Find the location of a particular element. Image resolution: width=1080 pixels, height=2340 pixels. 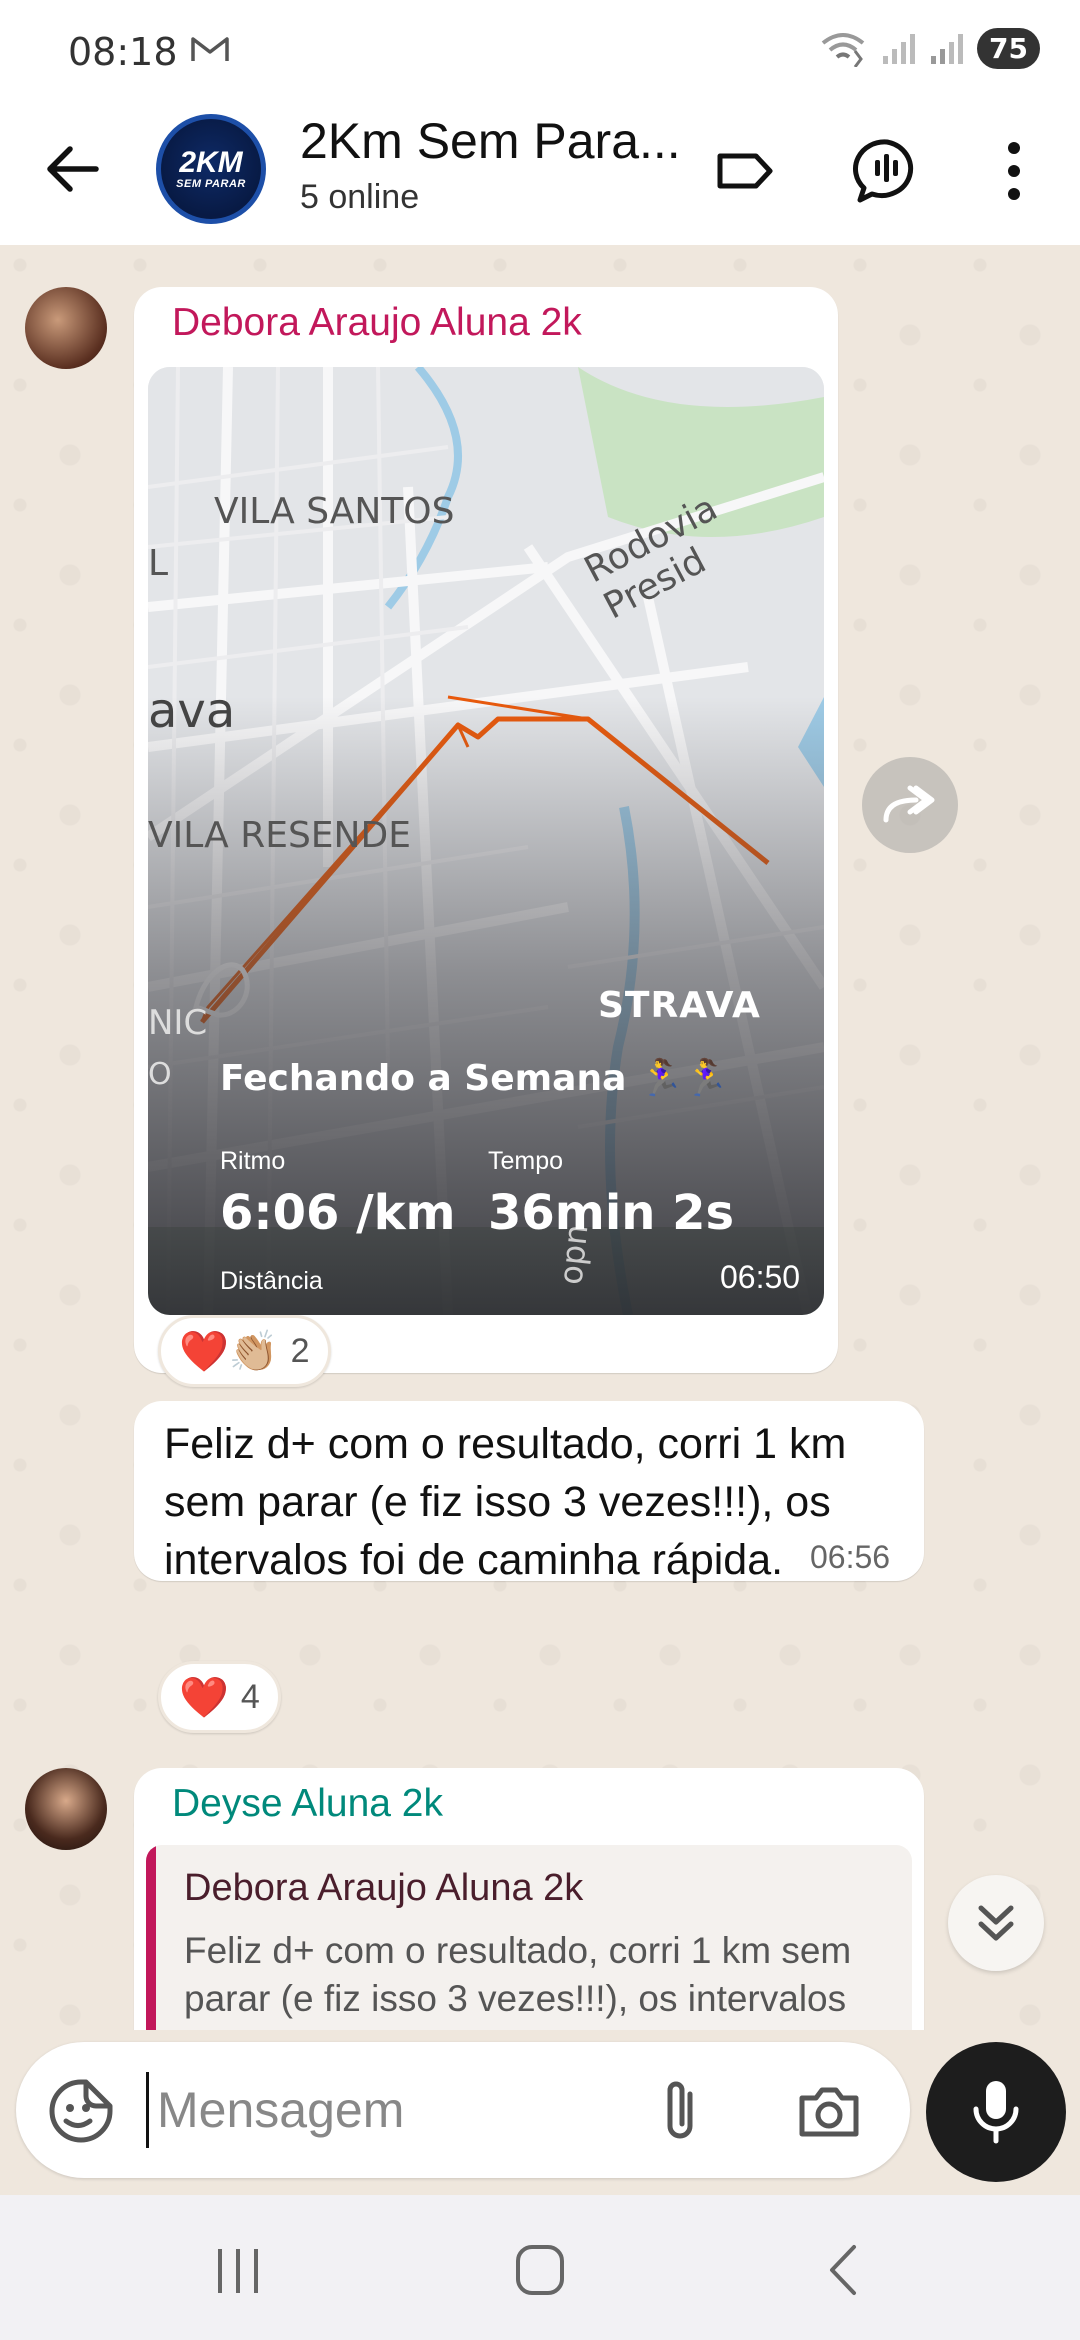

group-avatar: 2KM SEM PARAR is located at coordinates (211, 169).